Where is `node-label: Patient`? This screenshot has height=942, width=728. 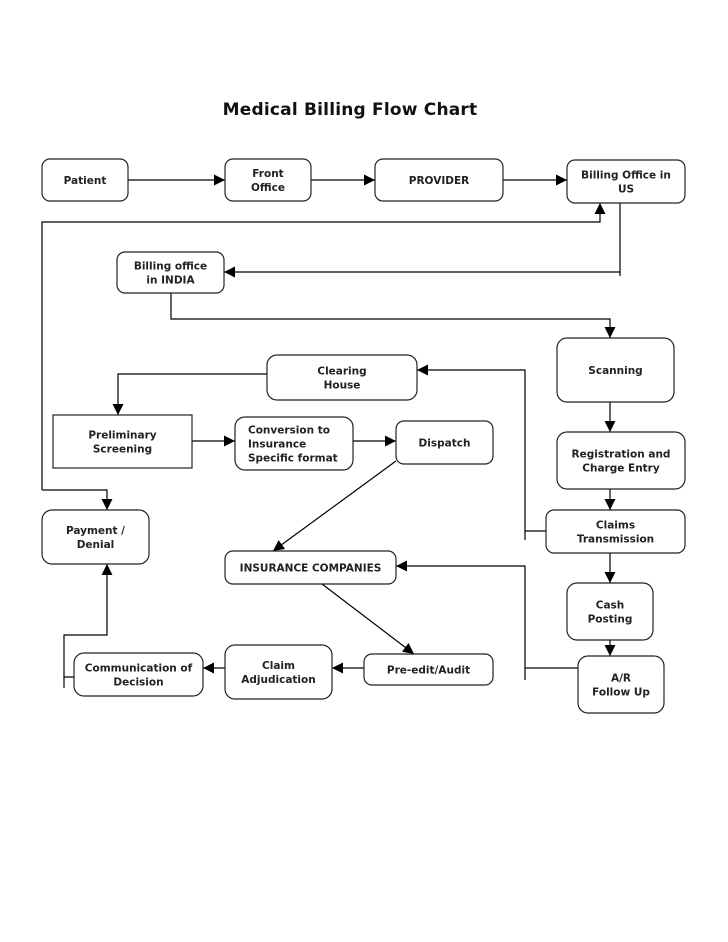 node-label: Patient is located at coordinates (85, 181).